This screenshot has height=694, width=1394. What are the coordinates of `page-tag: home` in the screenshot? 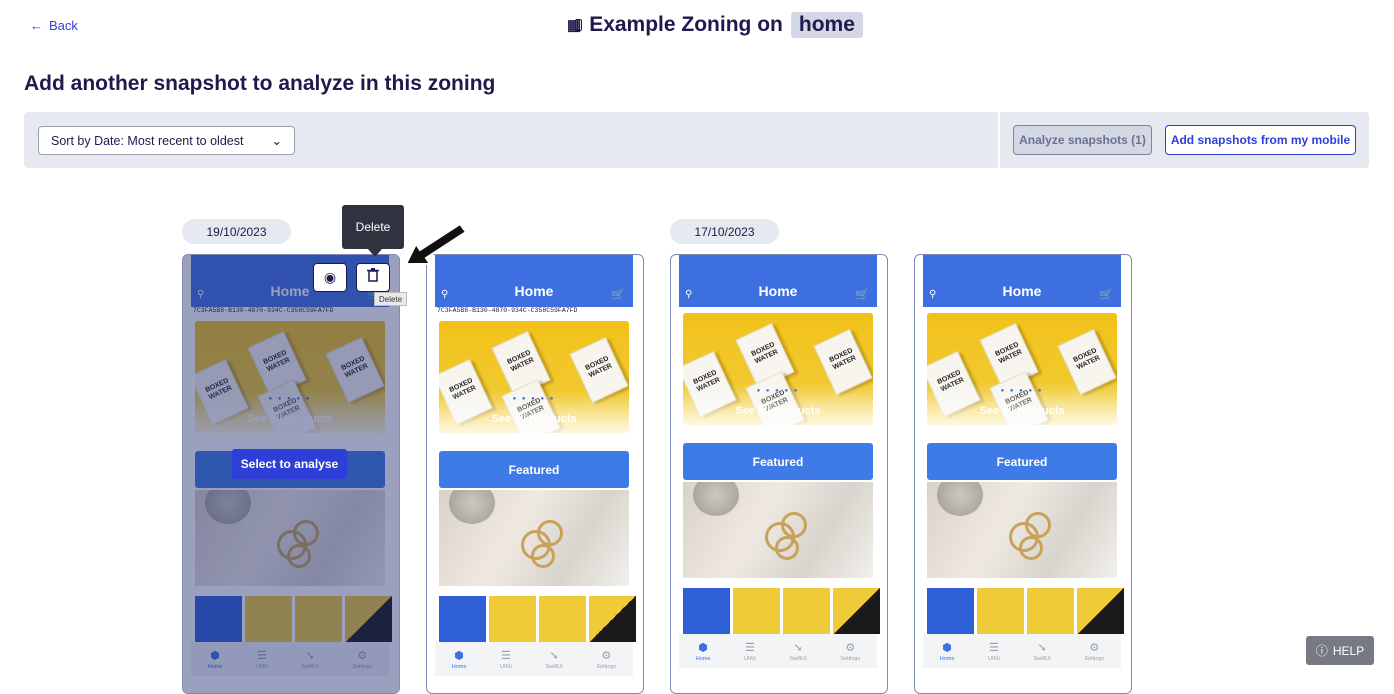 It's located at (719, 25).